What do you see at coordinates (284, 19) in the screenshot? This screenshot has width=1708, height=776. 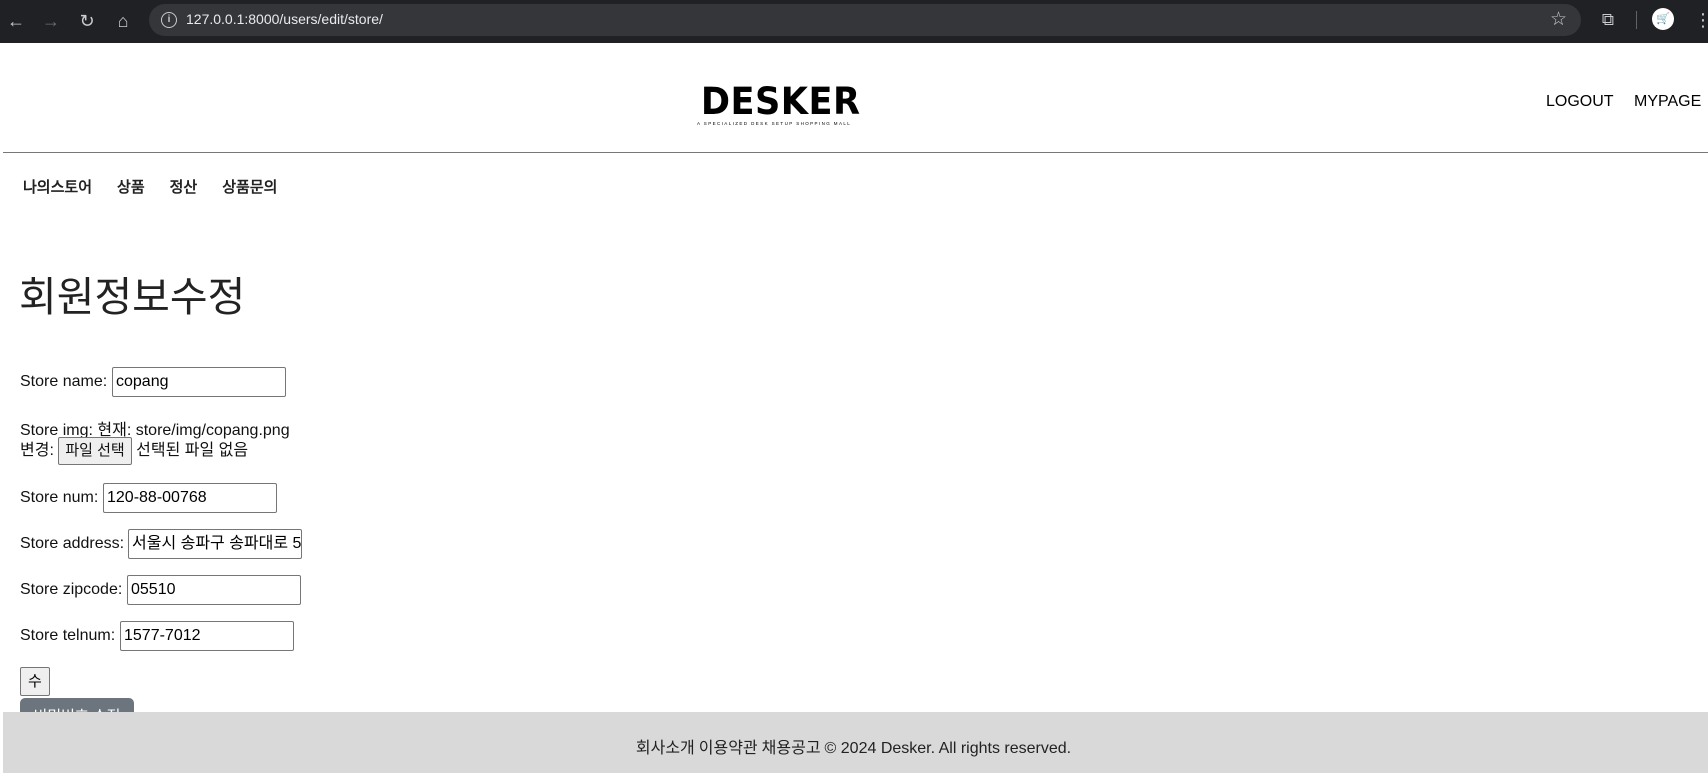 I see `url-text: 127.0.0.1:8000/users/edit/store/` at bounding box center [284, 19].